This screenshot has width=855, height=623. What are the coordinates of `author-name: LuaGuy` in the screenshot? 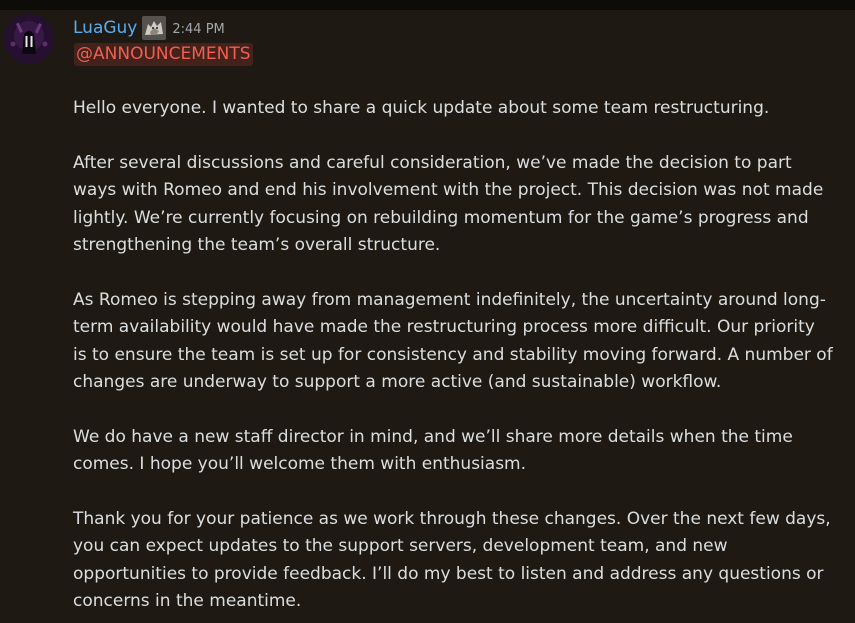 It's located at (105, 28).